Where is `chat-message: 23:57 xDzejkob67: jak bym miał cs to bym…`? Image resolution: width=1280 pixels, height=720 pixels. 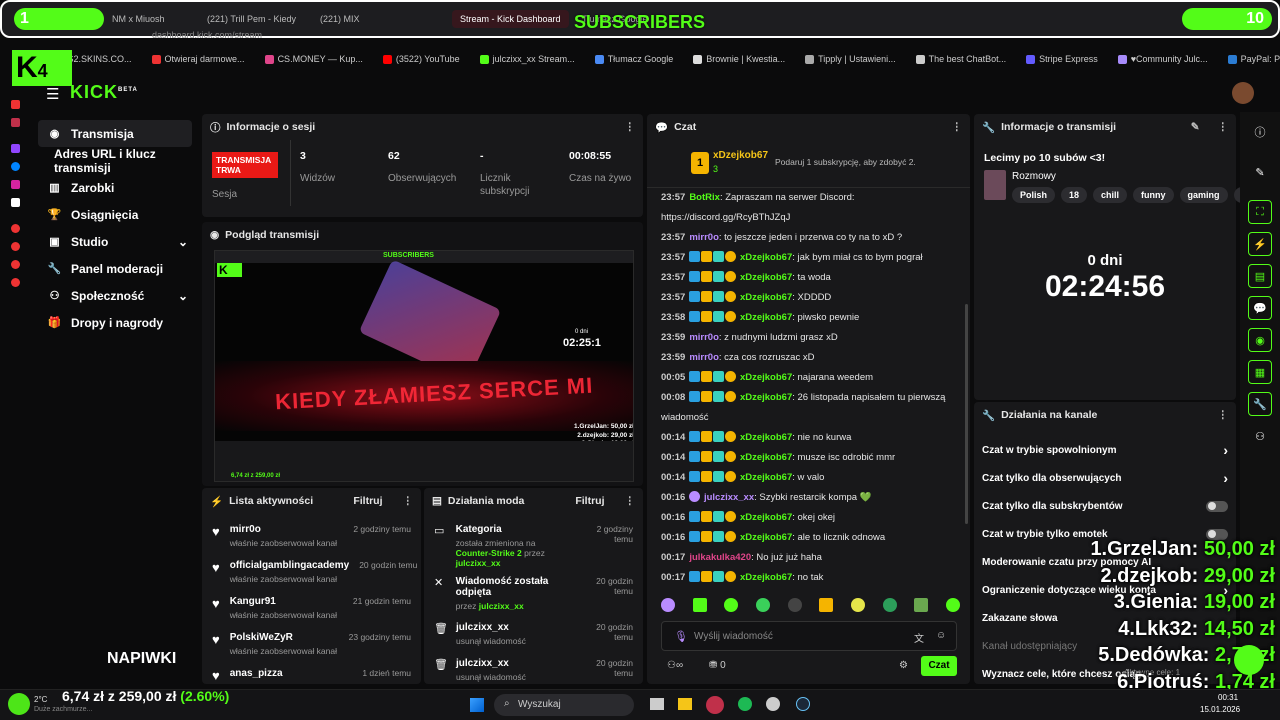 chat-message: 23:57 xDzejkob67: jak bym miał cs to bym… is located at coordinates (805, 258).